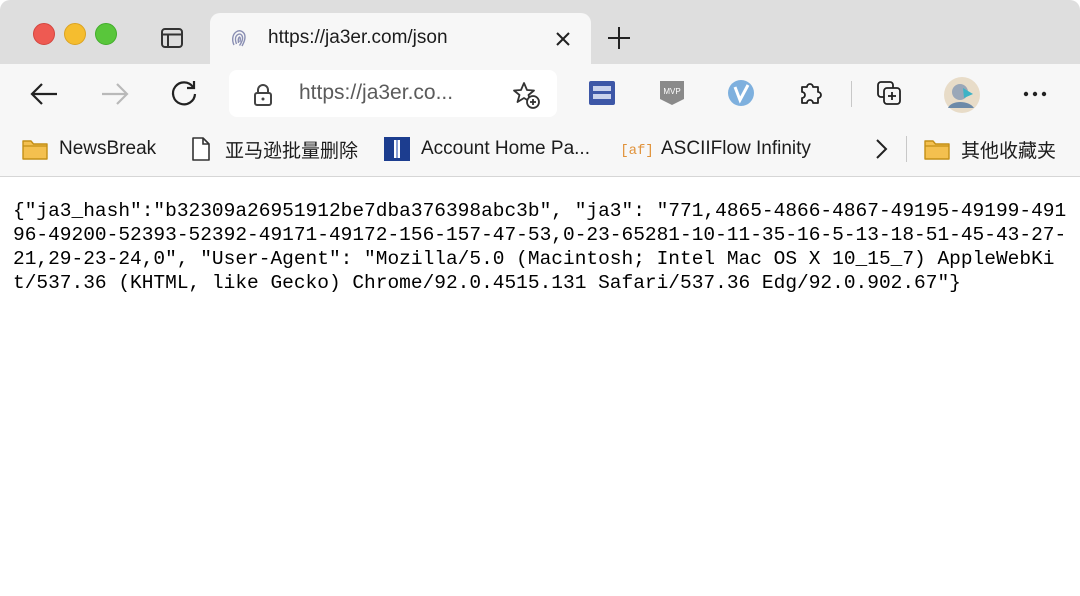  I want to click on page-icon, so click(201, 149).